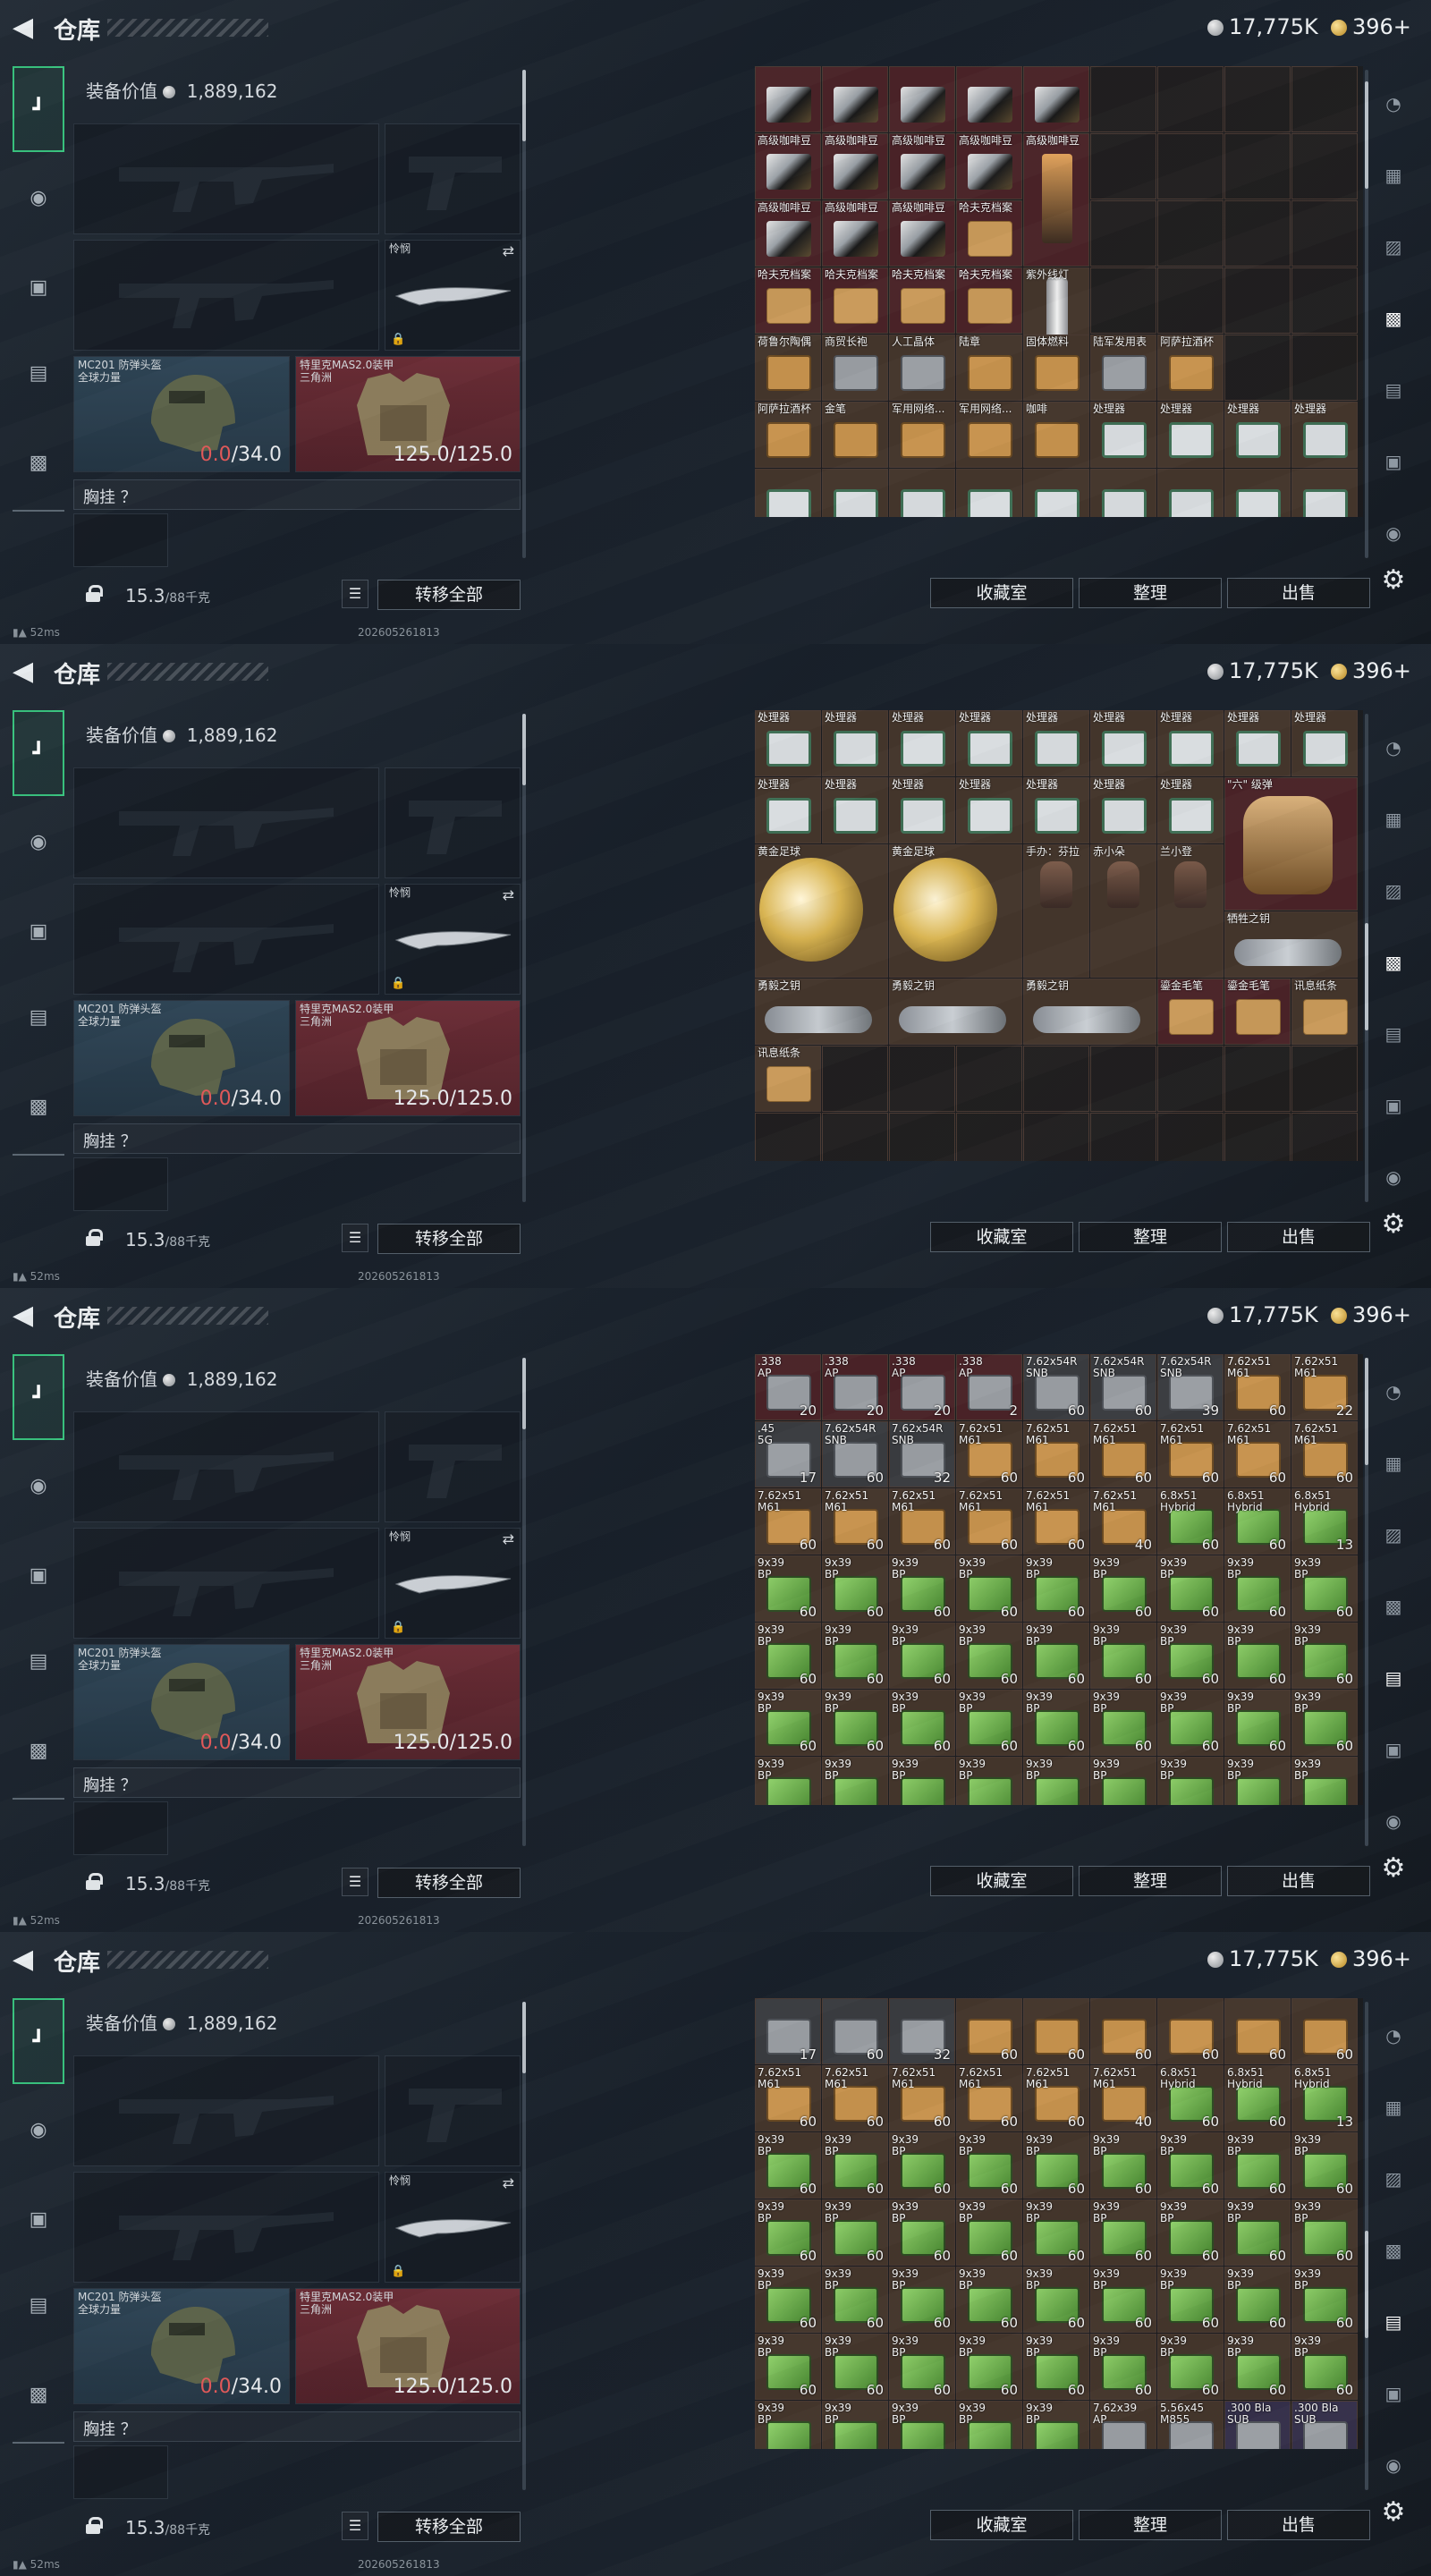  I want to click on chest-rig-slot: 胸挂 ？, so click(297, 1782).